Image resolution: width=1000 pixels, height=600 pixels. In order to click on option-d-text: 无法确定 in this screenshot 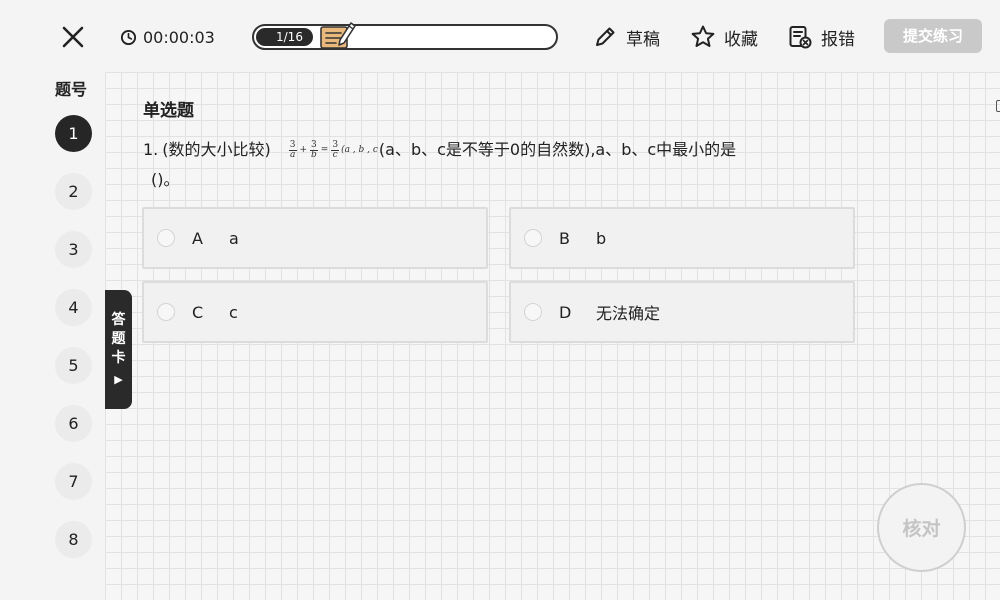, I will do `click(628, 313)`.